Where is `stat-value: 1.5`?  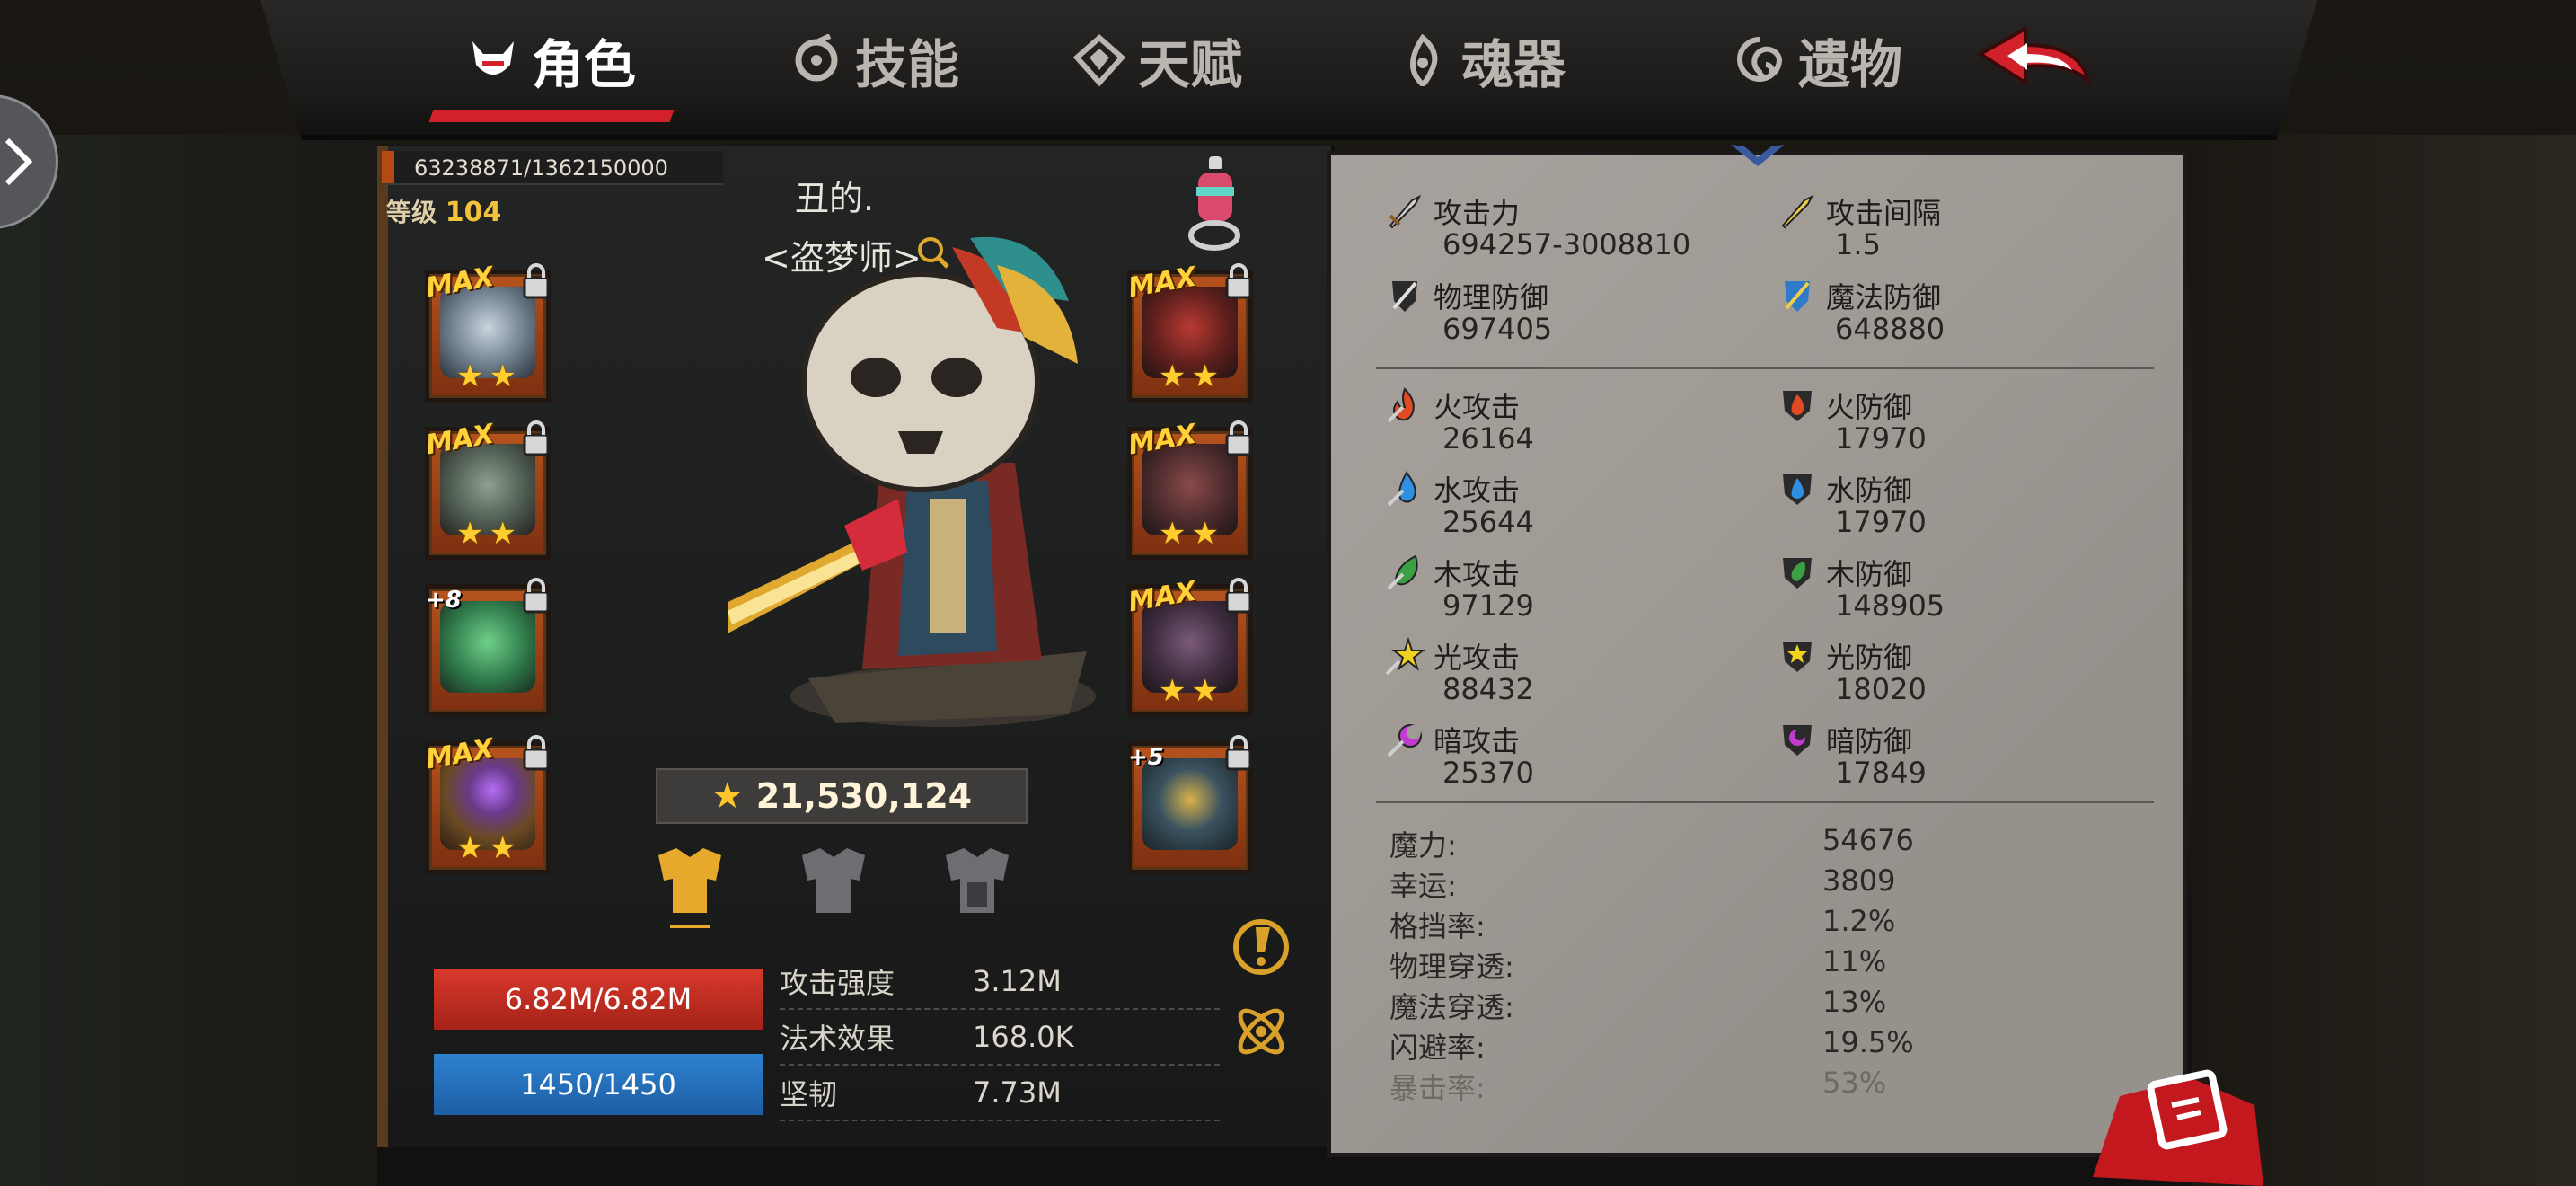
stat-value: 1.5 is located at coordinates (1858, 244).